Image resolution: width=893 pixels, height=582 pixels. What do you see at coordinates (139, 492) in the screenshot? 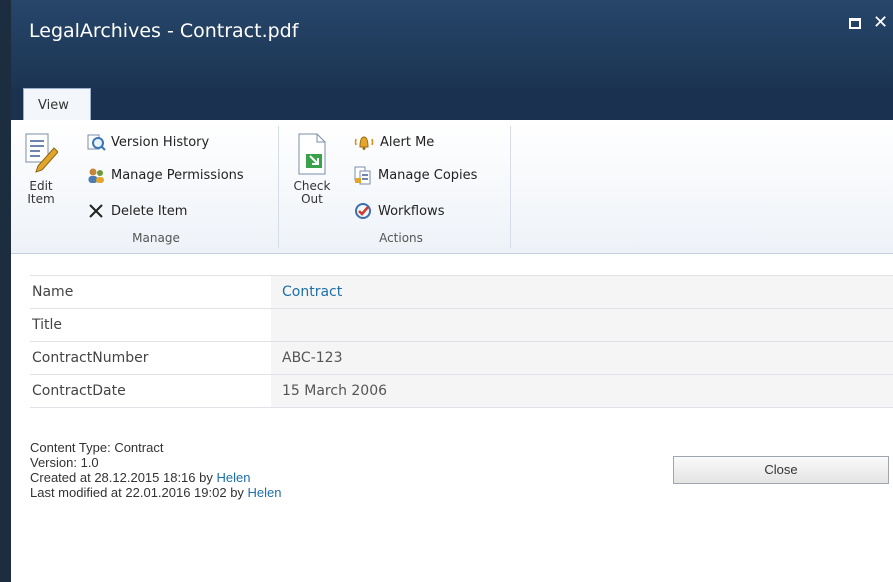
I see `modified-text: Last modified at 22.01.2016 19:02 by` at bounding box center [139, 492].